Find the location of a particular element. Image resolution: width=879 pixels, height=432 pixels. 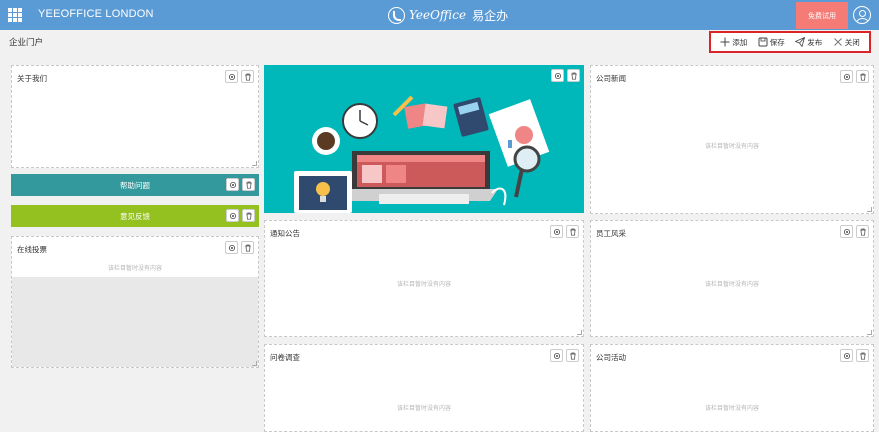

user-avatar-icon is located at coordinates (862, 15).